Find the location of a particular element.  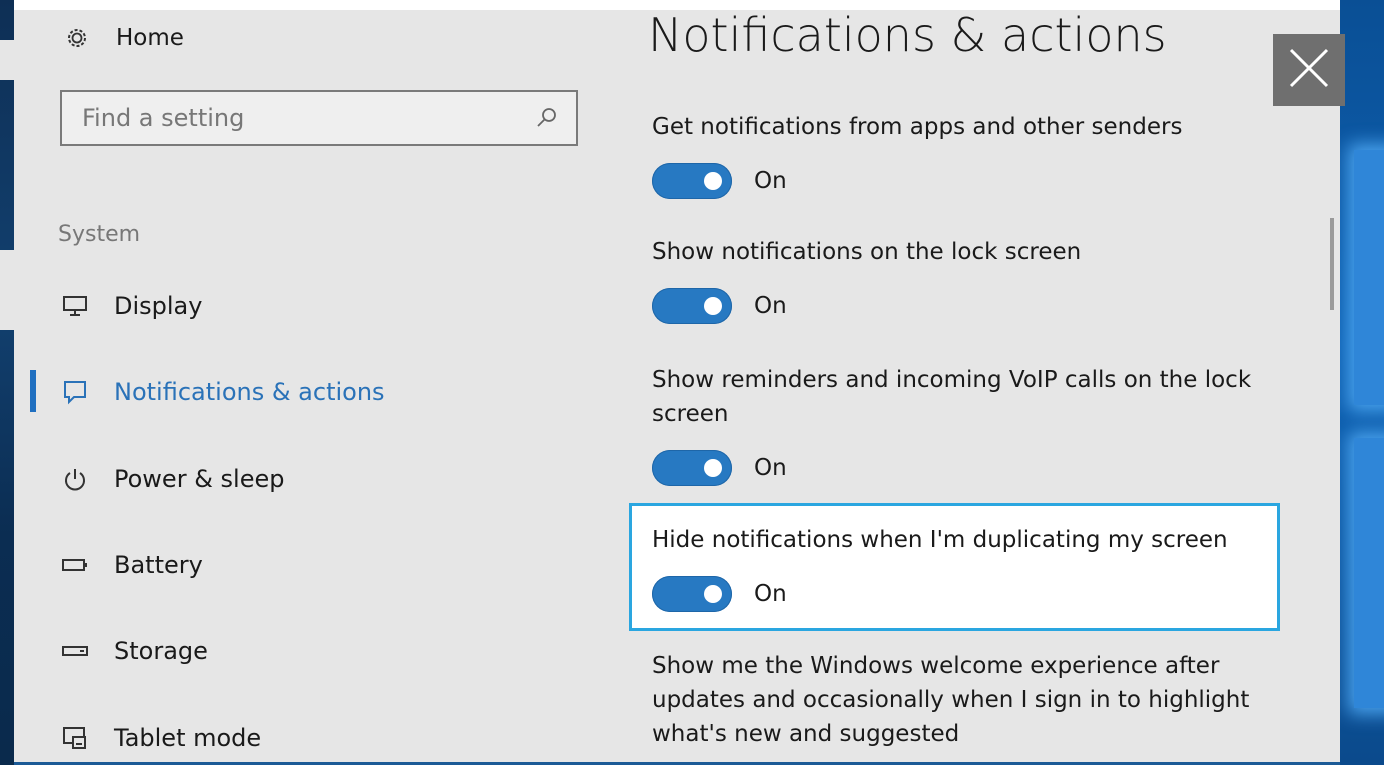

search-placeholder: Find a setting is located at coordinates (163, 118).